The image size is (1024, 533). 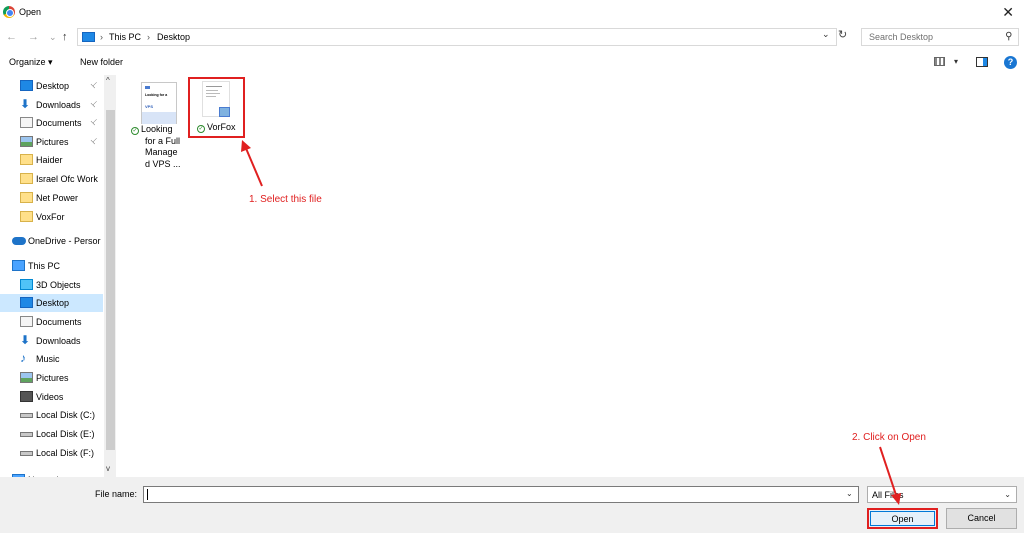 I want to click on nav-scrollbar-thumb, so click(x=110, y=280).